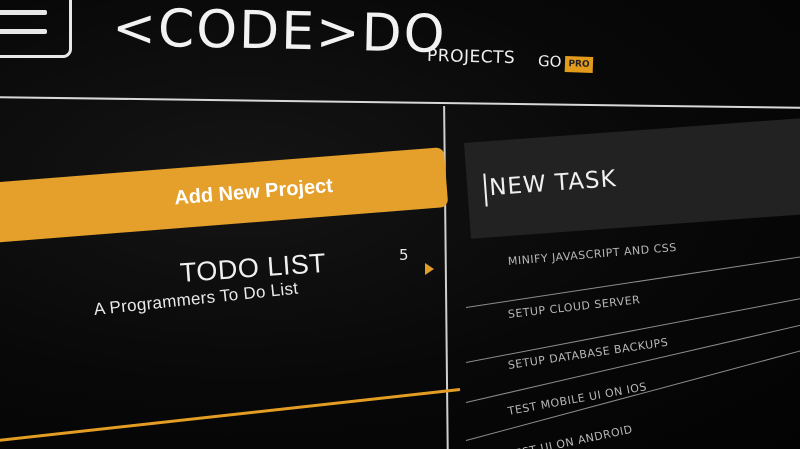 Image resolution: width=800 pixels, height=449 pixels. I want to click on app-logo: <CODE>DO, so click(279, 32).